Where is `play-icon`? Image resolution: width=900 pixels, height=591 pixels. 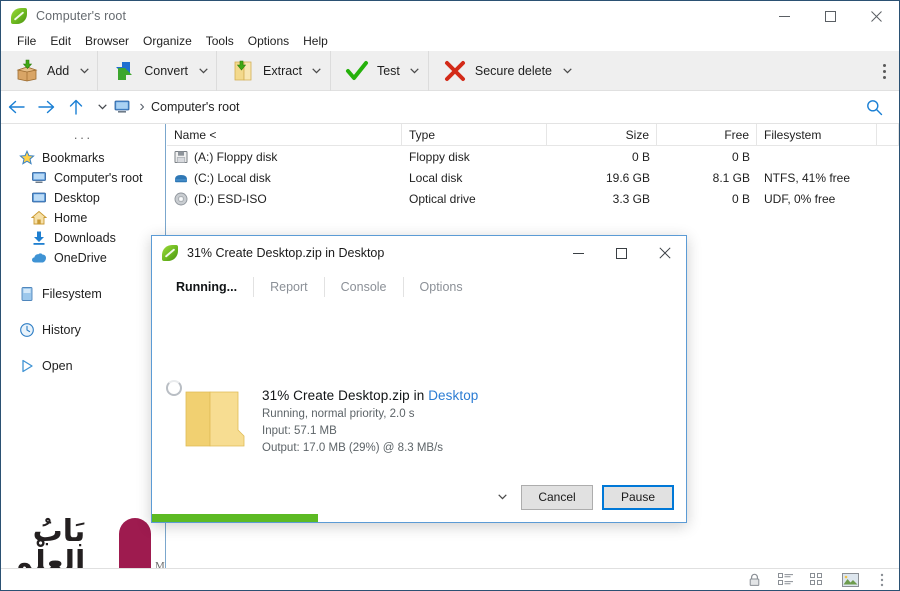
play-icon is located at coordinates (27, 366).